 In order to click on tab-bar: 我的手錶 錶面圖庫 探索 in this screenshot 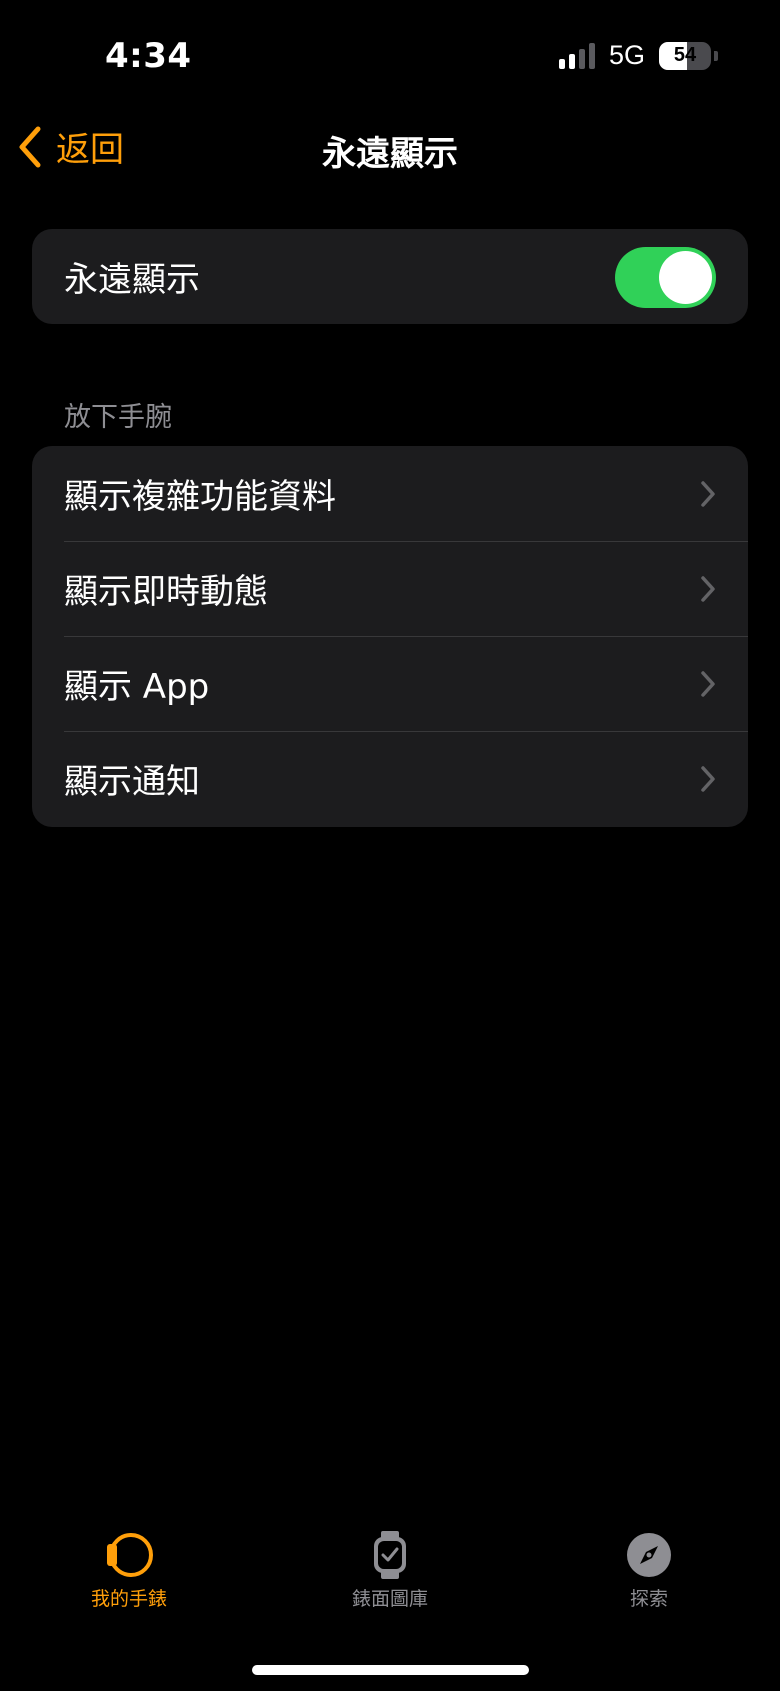, I will do `click(390, 1580)`.